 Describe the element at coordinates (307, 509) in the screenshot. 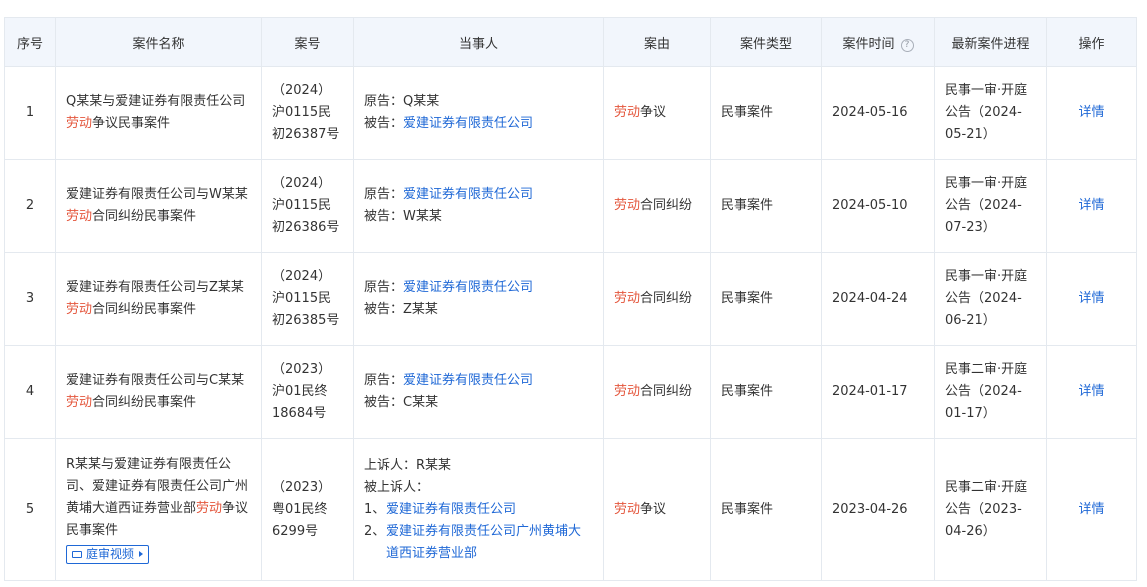

I see `case-number: （2023）粤01民终6299号` at that location.